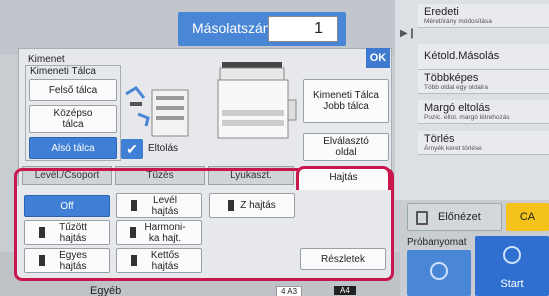  I want to click on fold-z-button: Z hajtás, so click(252, 205).